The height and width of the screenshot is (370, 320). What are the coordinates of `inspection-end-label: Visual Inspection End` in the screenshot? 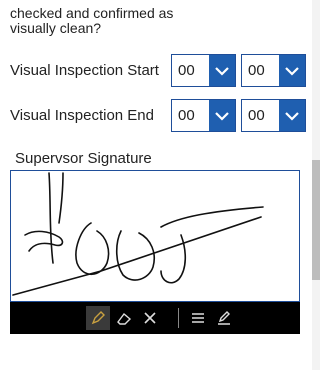 It's located at (82, 115).